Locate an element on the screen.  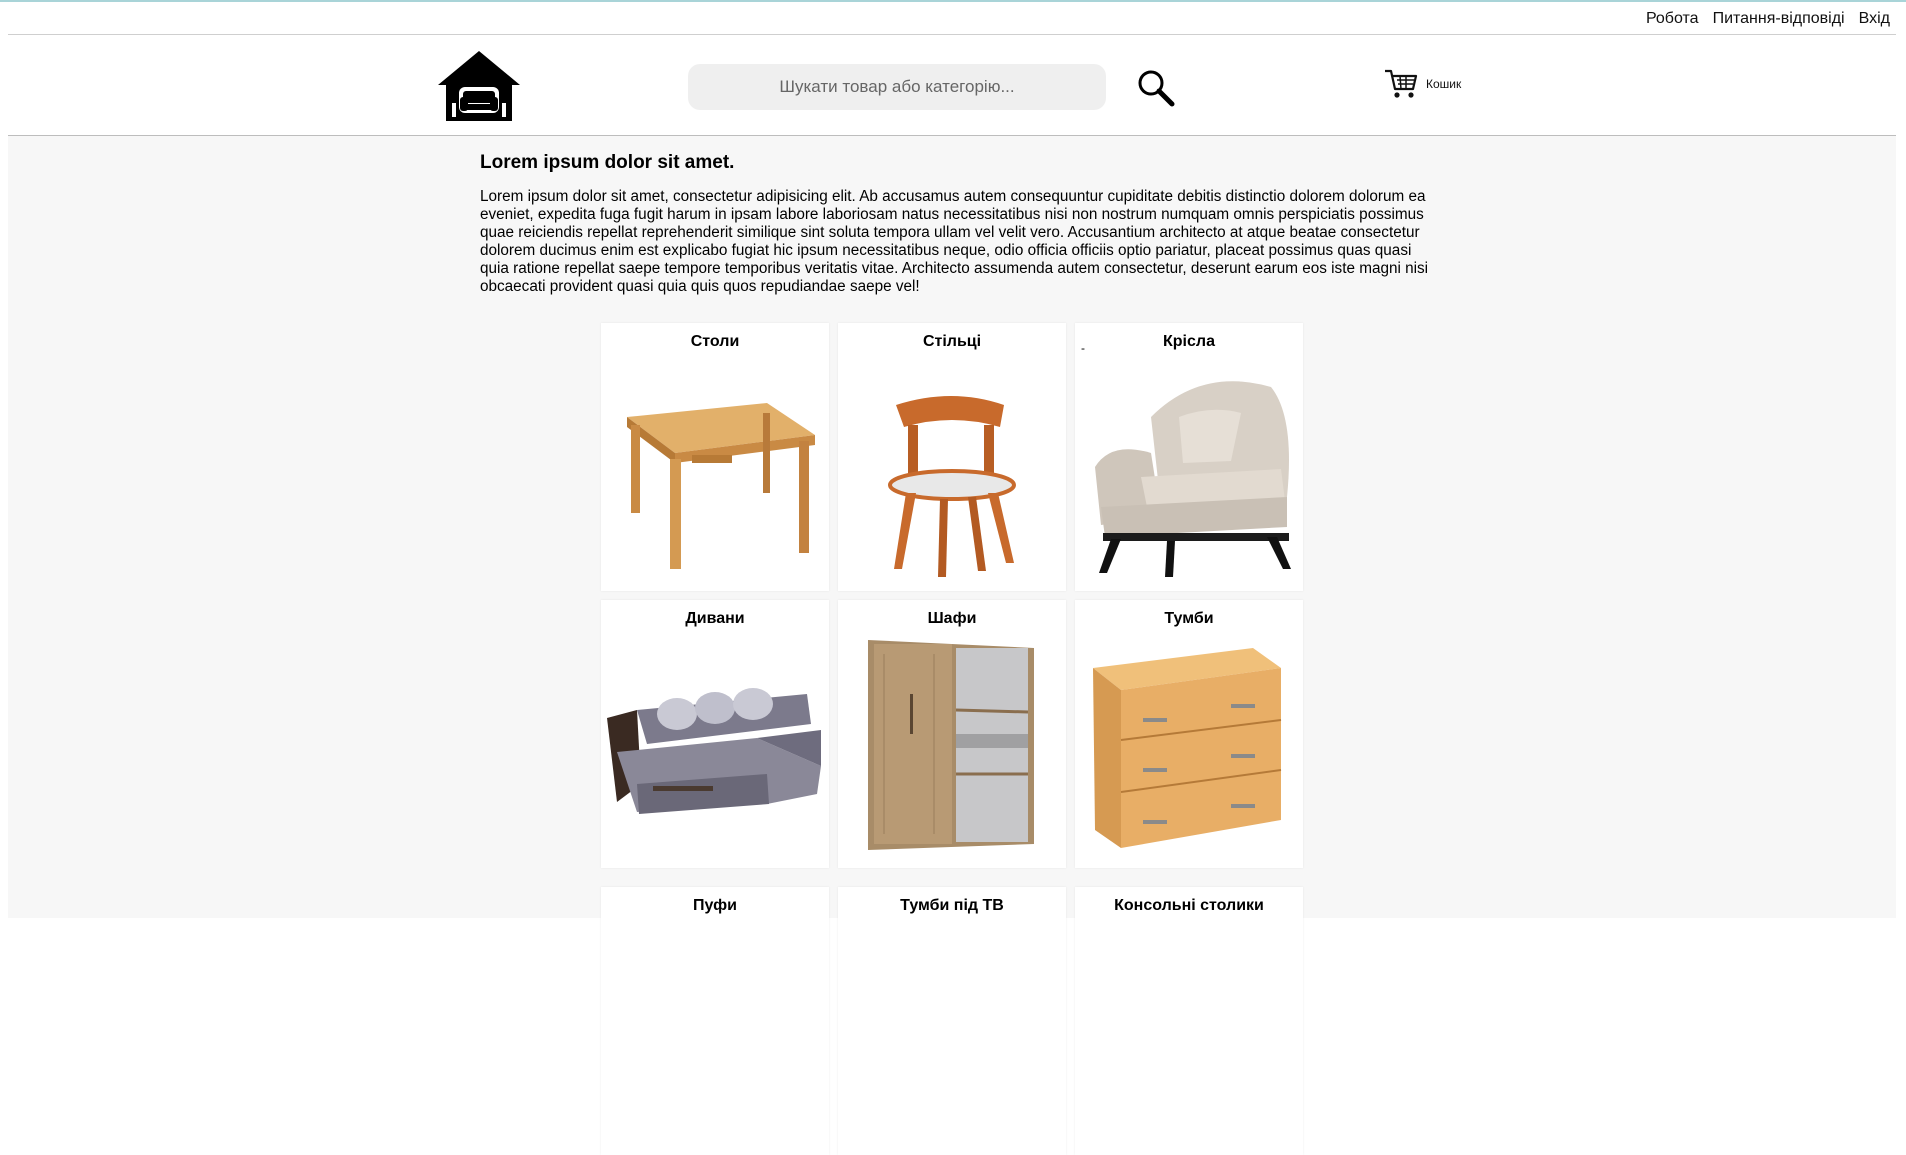
category-card-wardrobes: Шафи is located at coordinates (952, 734).